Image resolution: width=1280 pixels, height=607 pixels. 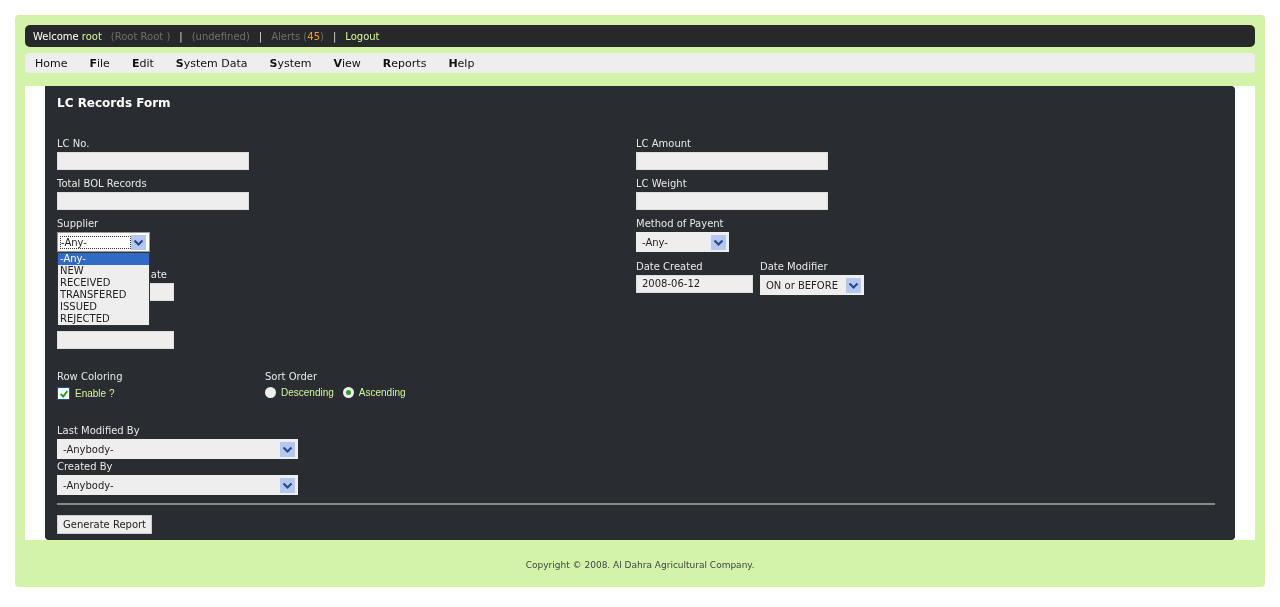 I want to click on generate-report-button: Generate Report, so click(x=105, y=524).